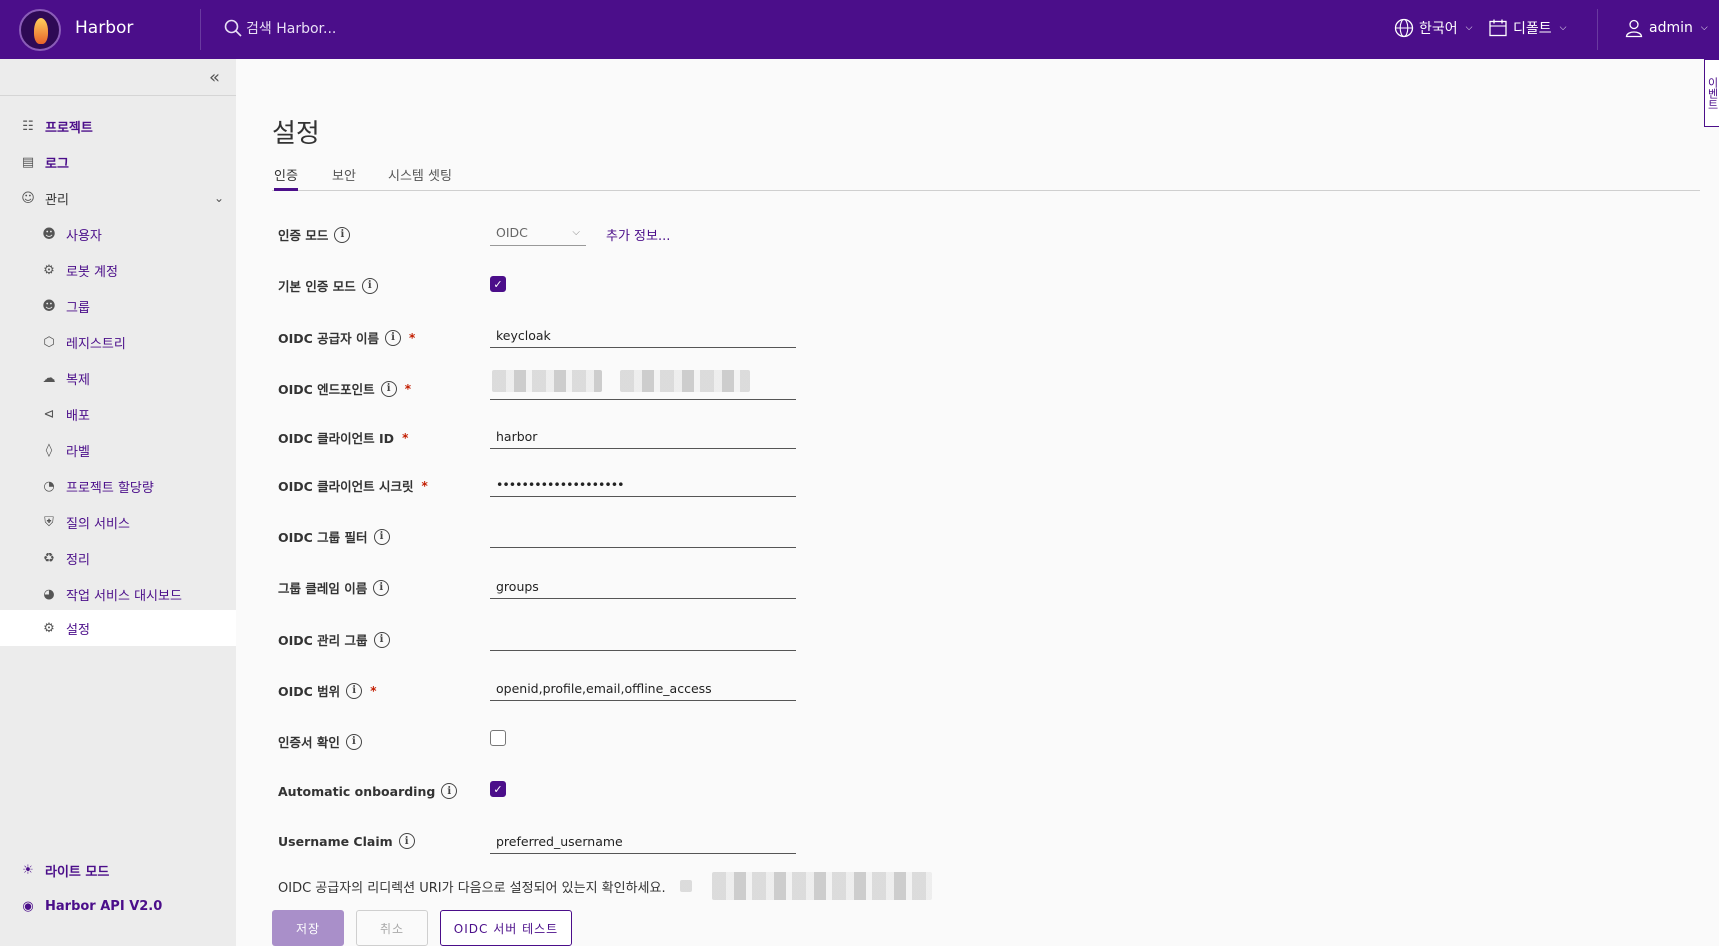  I want to click on sidebar-item-admin: ☺ 관리 ⌄, so click(118, 198).